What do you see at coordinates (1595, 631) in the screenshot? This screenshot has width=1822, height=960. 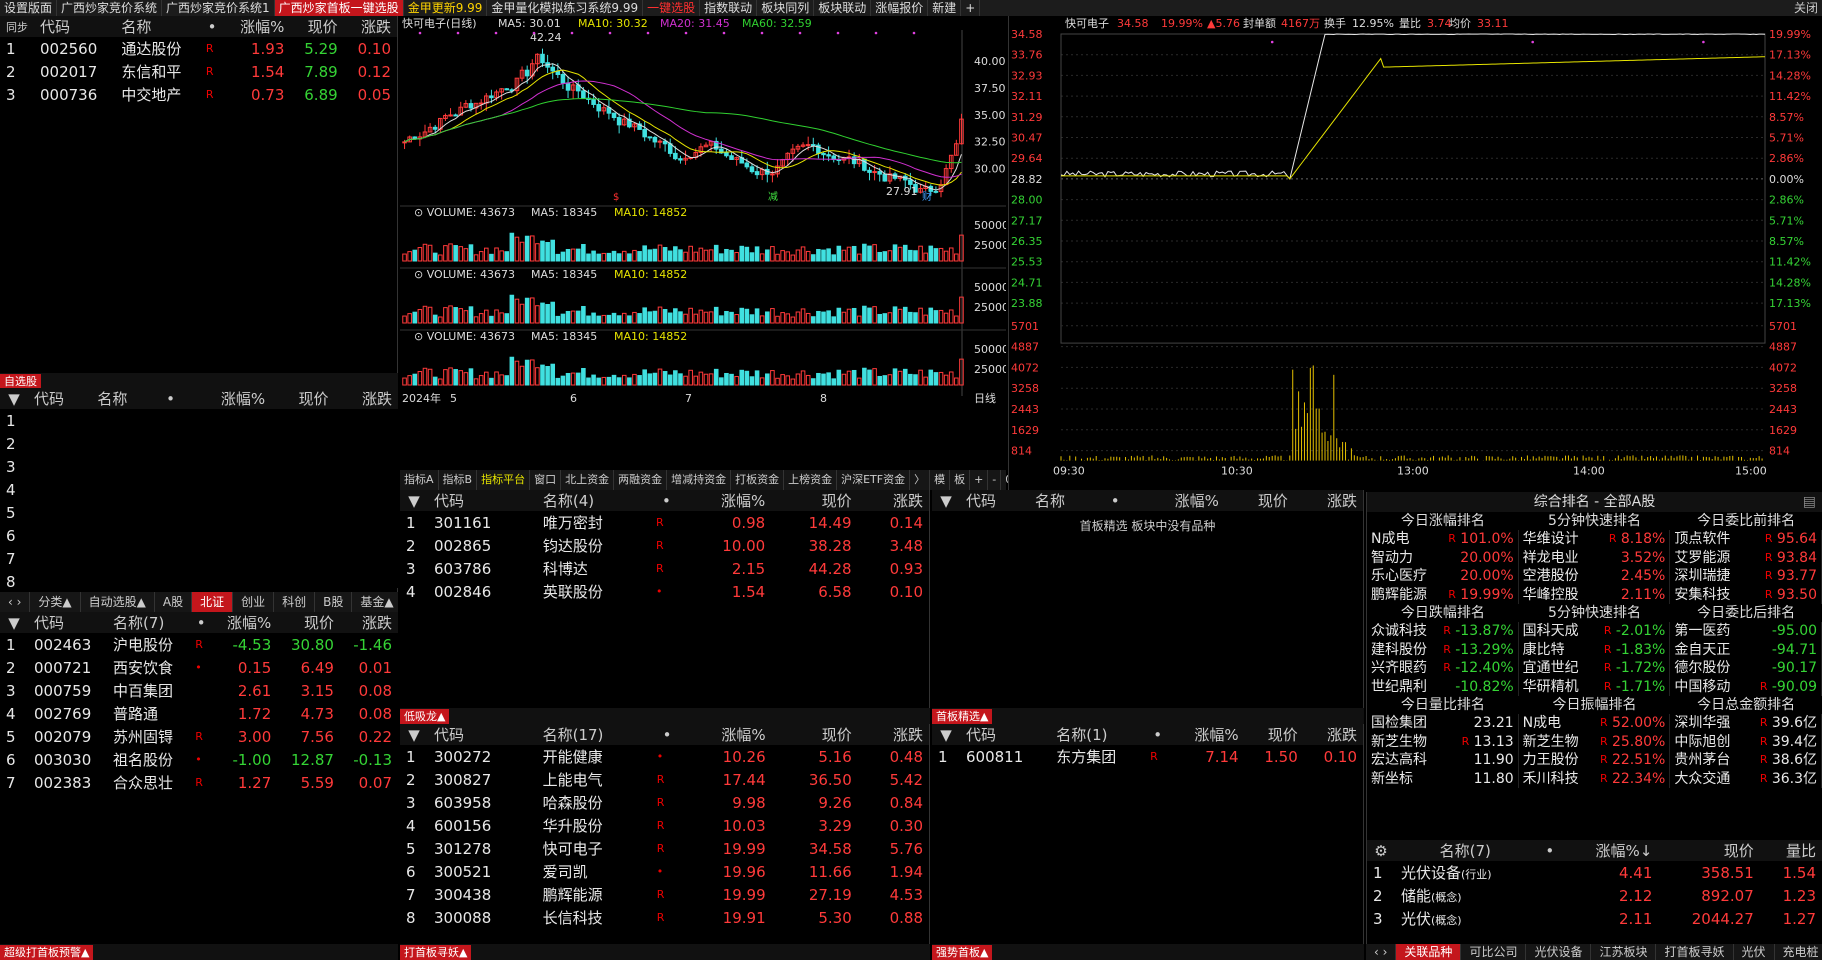 I see `rank-cell: 国科天成 R -2.01%` at bounding box center [1595, 631].